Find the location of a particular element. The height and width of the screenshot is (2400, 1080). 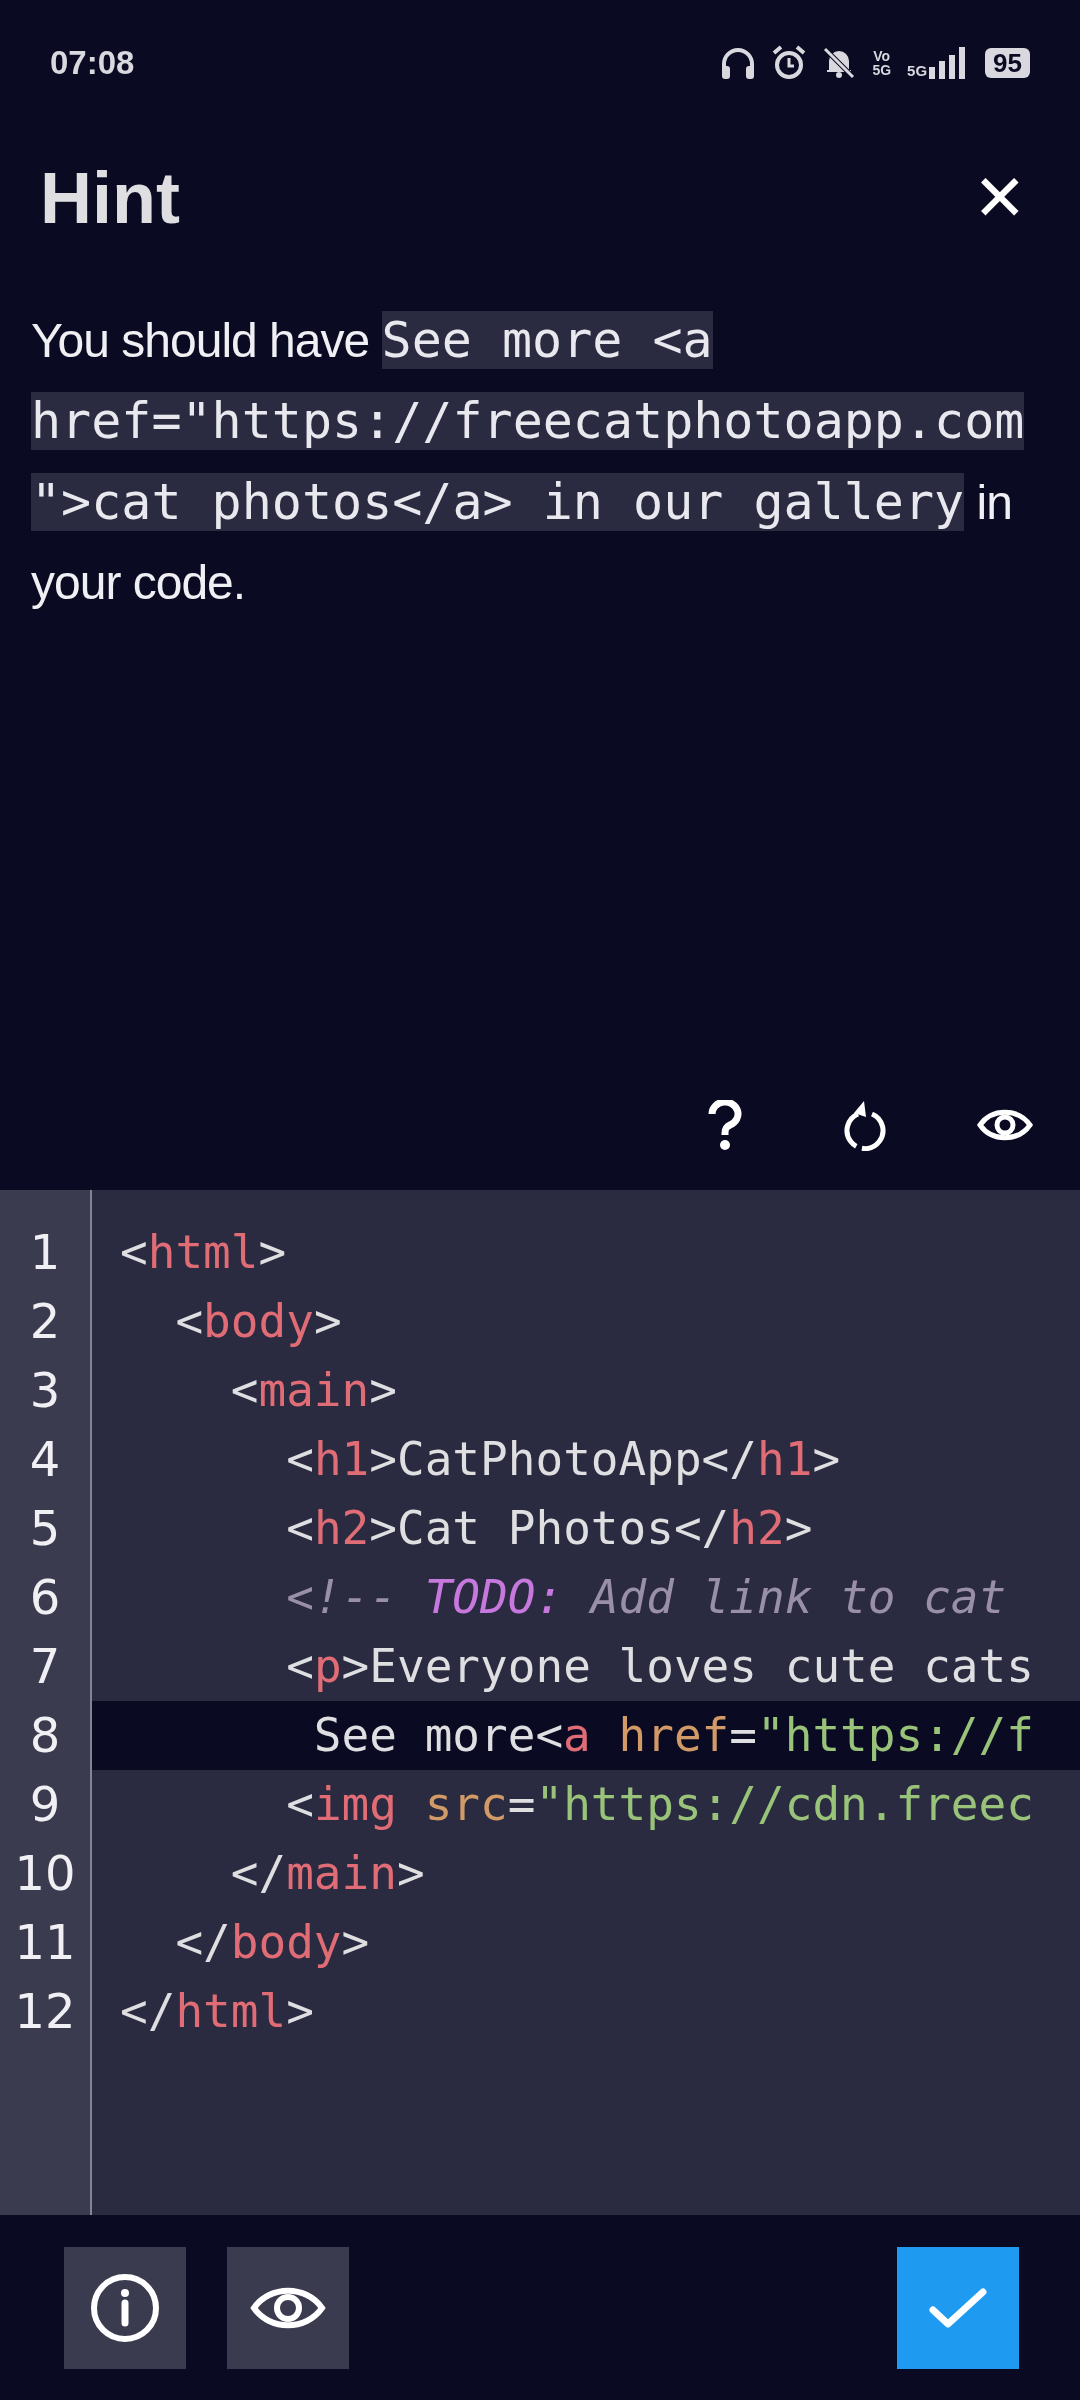

line-number: 9 is located at coordinates (45, 1804).